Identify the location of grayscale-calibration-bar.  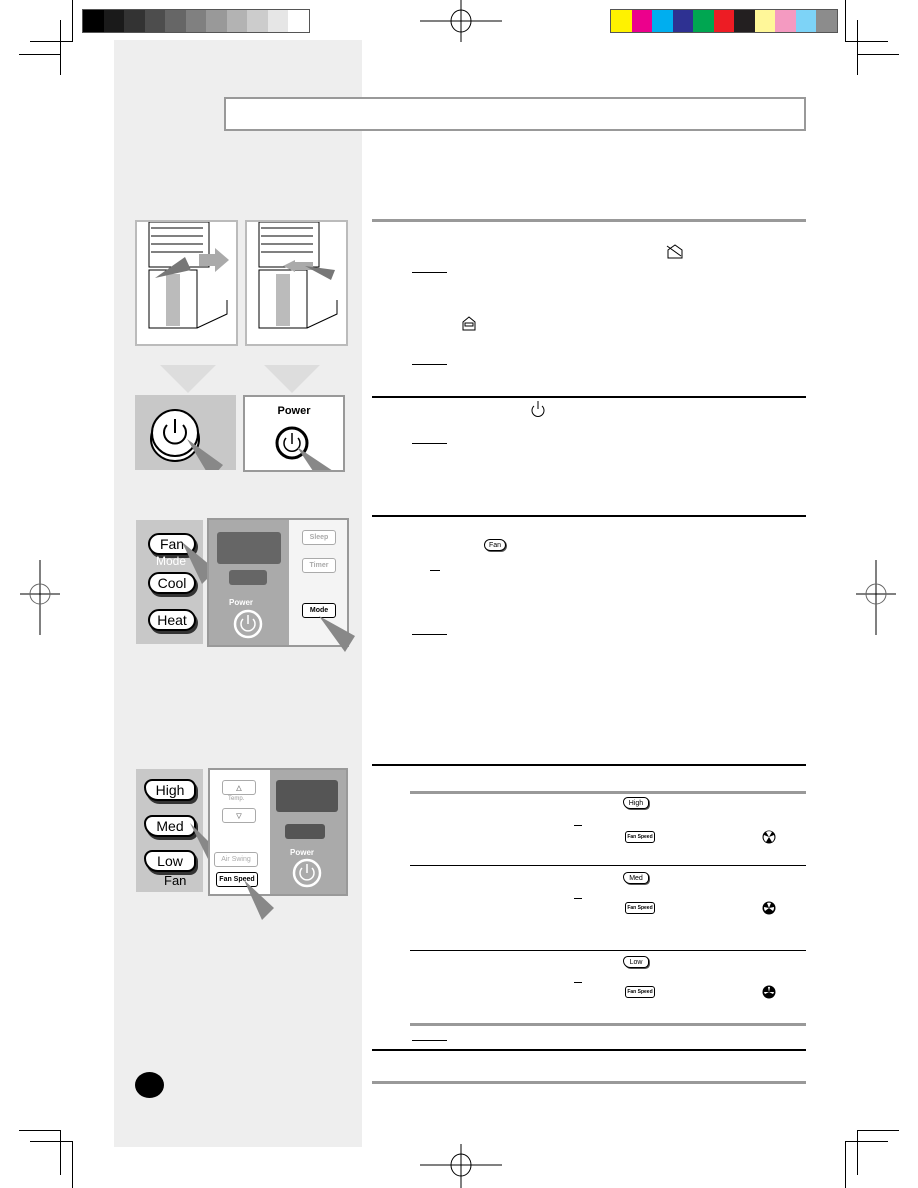
(196, 21).